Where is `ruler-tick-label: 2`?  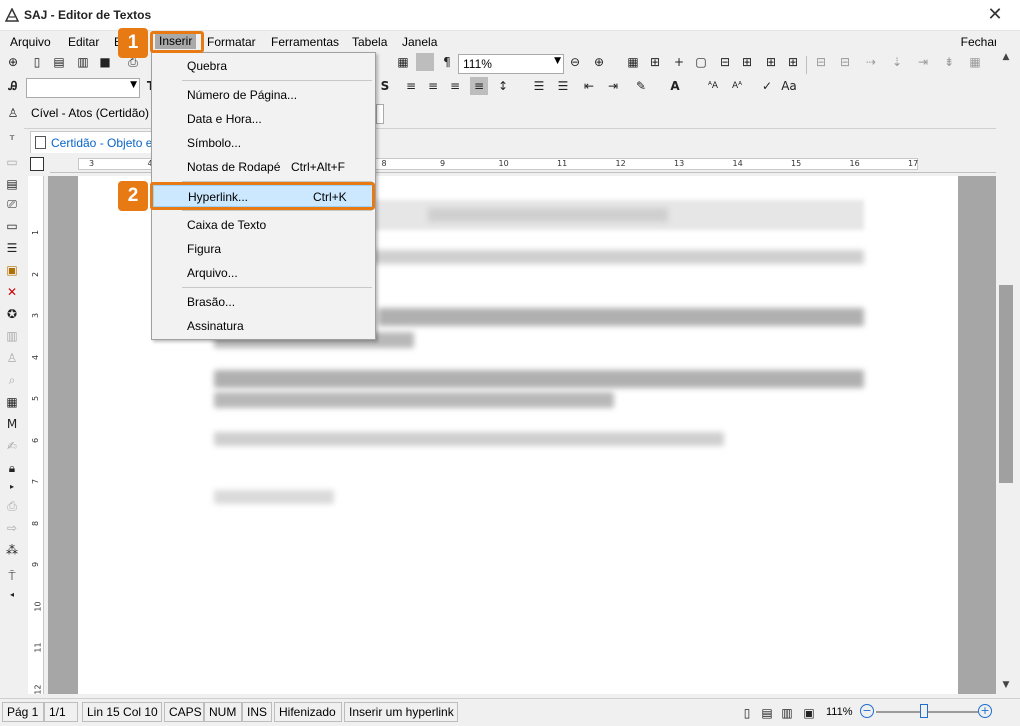
ruler-tick-label: 2 is located at coordinates (36, 274).